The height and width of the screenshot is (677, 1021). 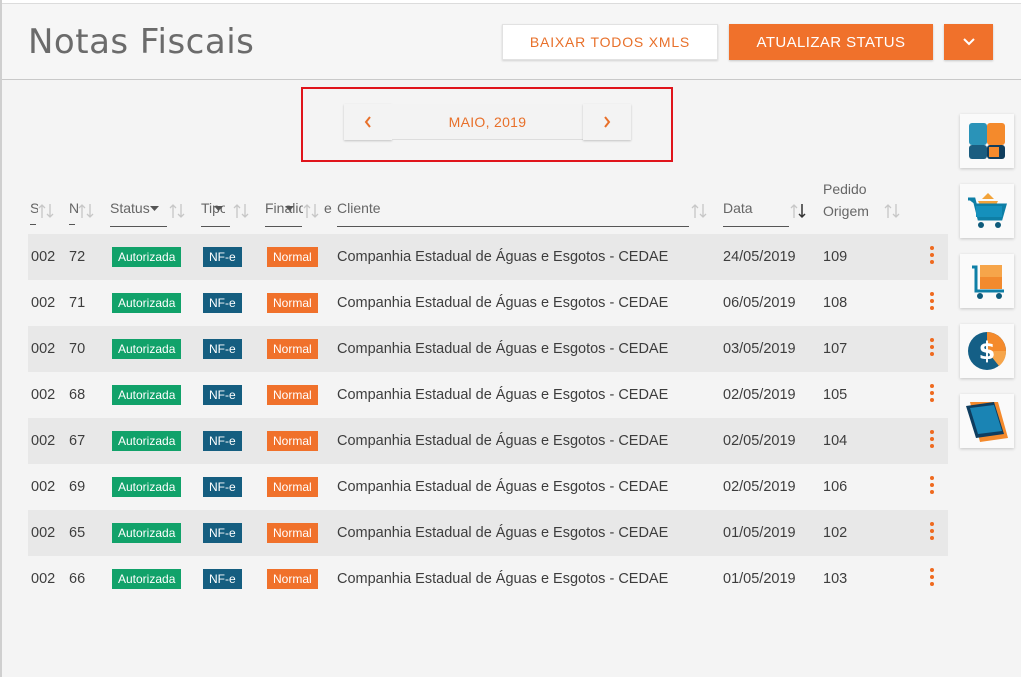 What do you see at coordinates (607, 122) in the screenshot?
I see `next-month-button` at bounding box center [607, 122].